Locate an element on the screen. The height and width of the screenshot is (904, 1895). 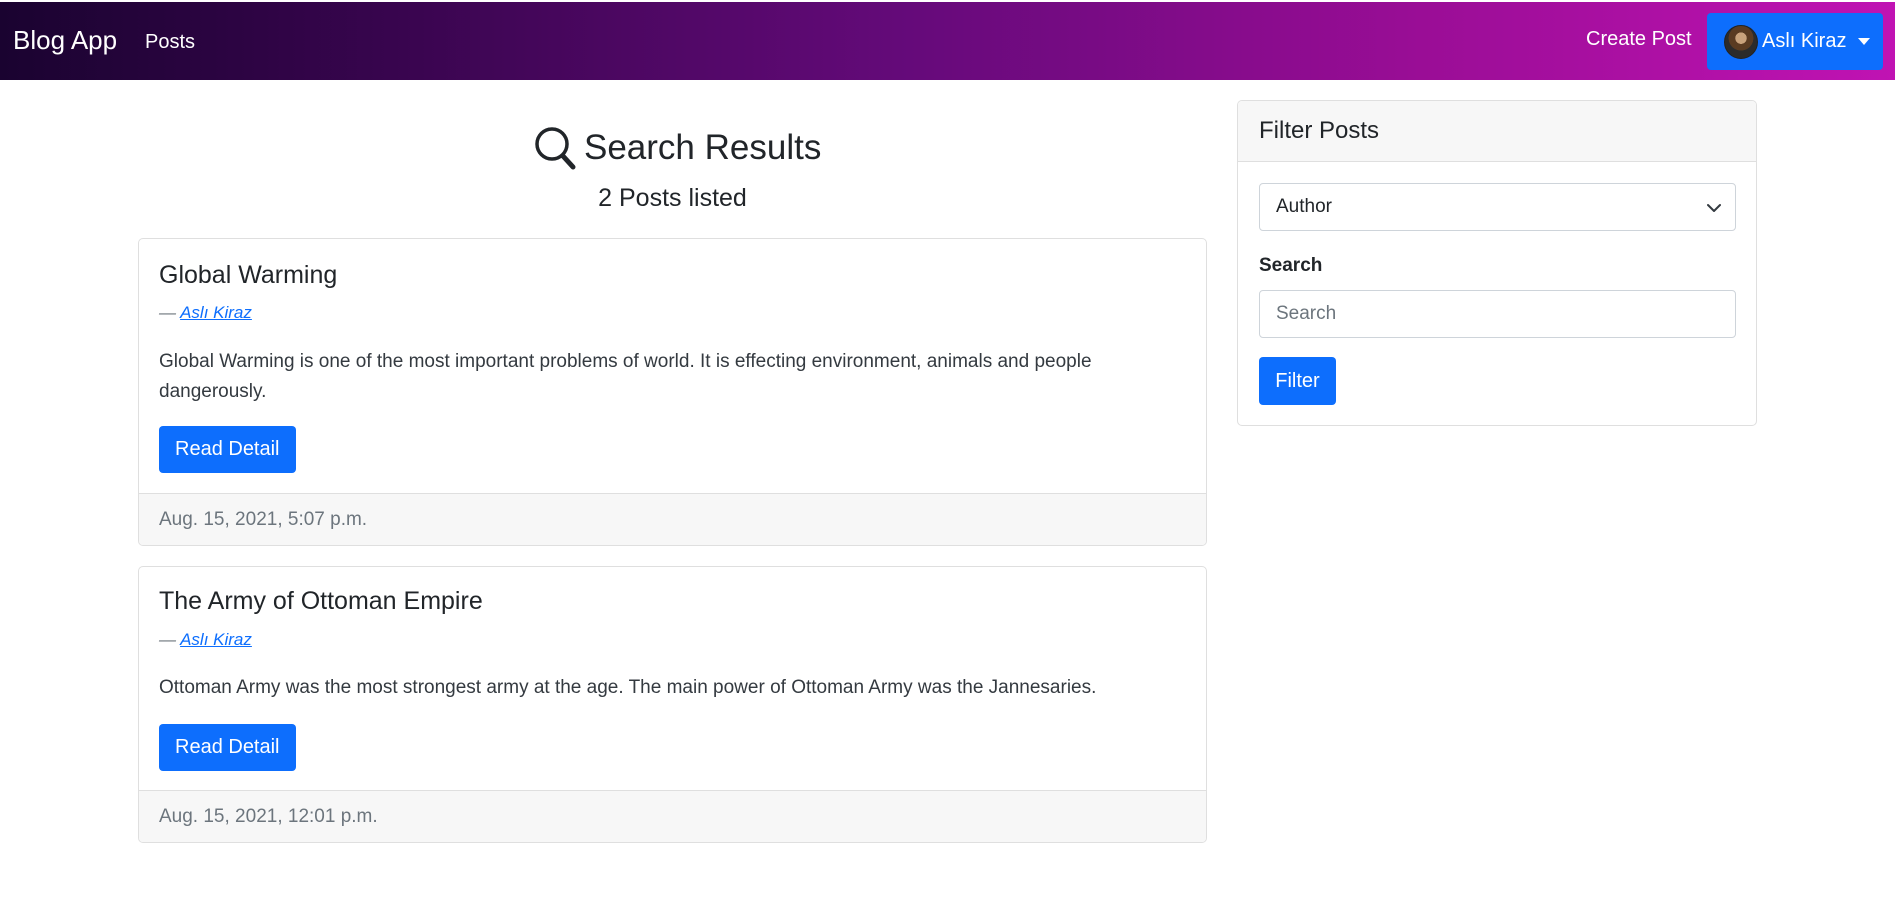
navbar: Blog App Posts Create Post Aslı Kiraz is located at coordinates (947, 40).